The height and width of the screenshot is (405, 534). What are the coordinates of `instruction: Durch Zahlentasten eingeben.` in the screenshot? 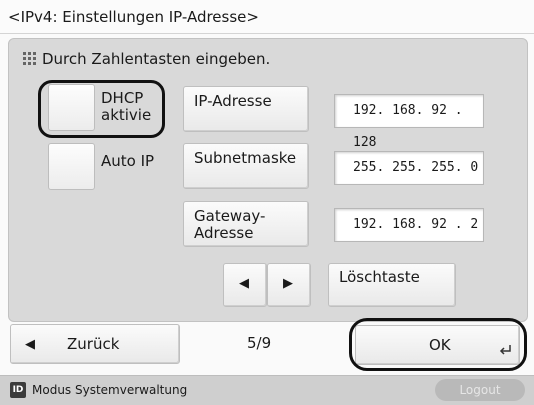 It's located at (146, 59).